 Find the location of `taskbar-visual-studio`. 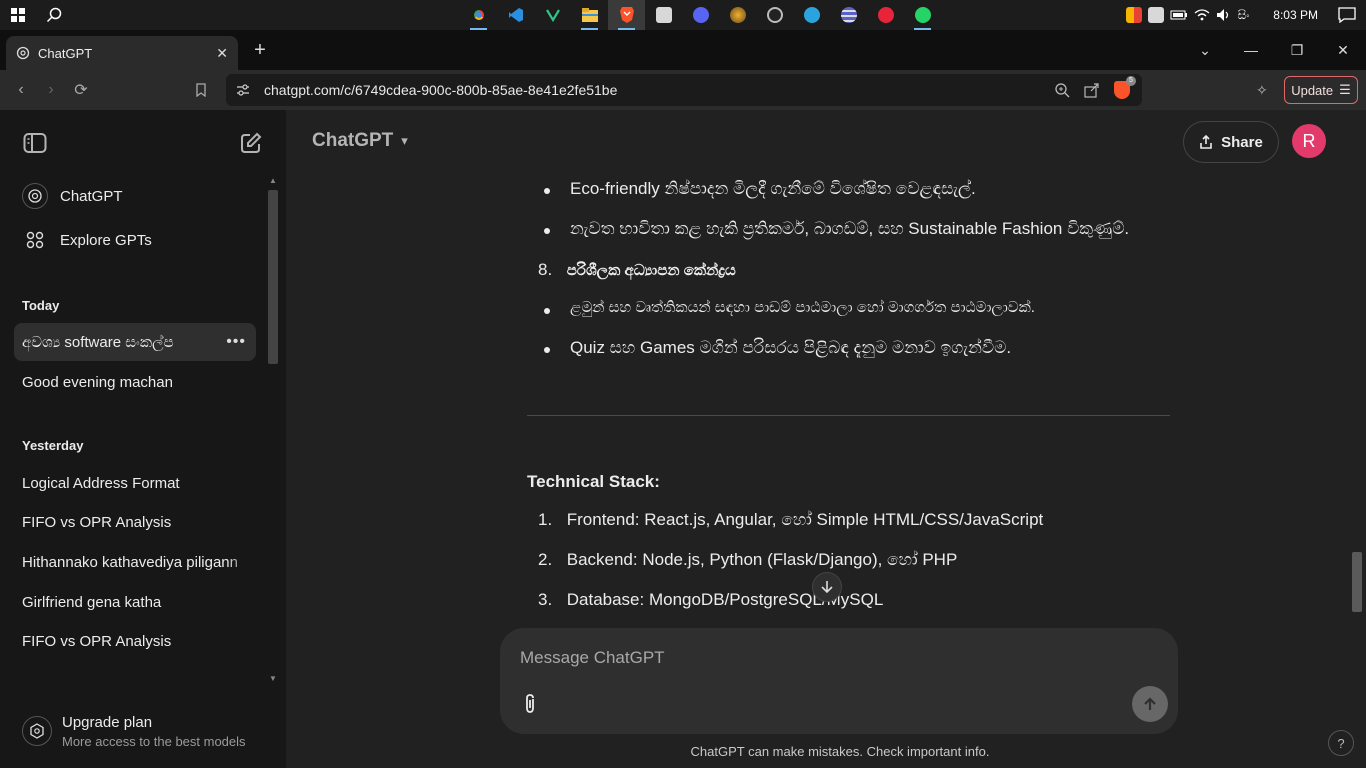

taskbar-visual-studio is located at coordinates (552, 15).